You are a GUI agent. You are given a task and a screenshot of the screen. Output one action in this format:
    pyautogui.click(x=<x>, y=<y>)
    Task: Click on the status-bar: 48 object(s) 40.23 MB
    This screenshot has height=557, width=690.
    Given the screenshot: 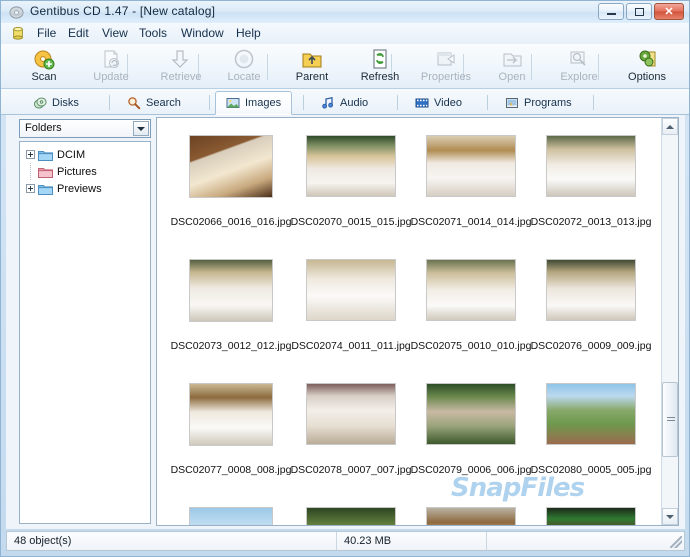 What is the action you would take?
    pyautogui.click(x=345, y=541)
    